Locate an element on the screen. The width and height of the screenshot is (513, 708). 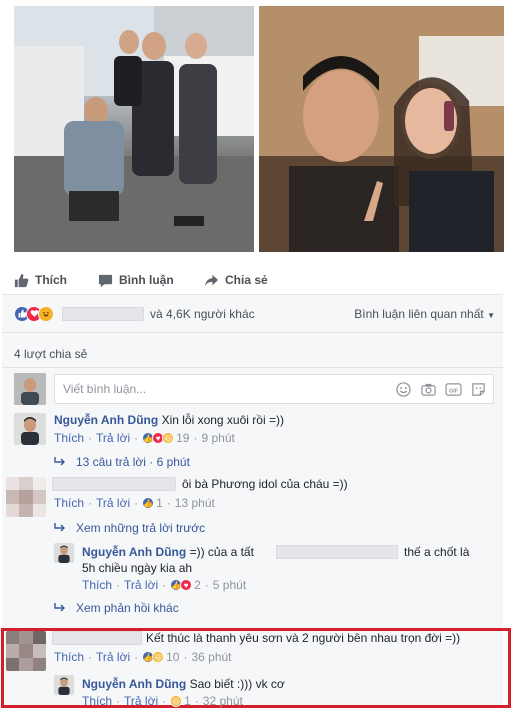
haha-icon is located at coordinates (46, 313).